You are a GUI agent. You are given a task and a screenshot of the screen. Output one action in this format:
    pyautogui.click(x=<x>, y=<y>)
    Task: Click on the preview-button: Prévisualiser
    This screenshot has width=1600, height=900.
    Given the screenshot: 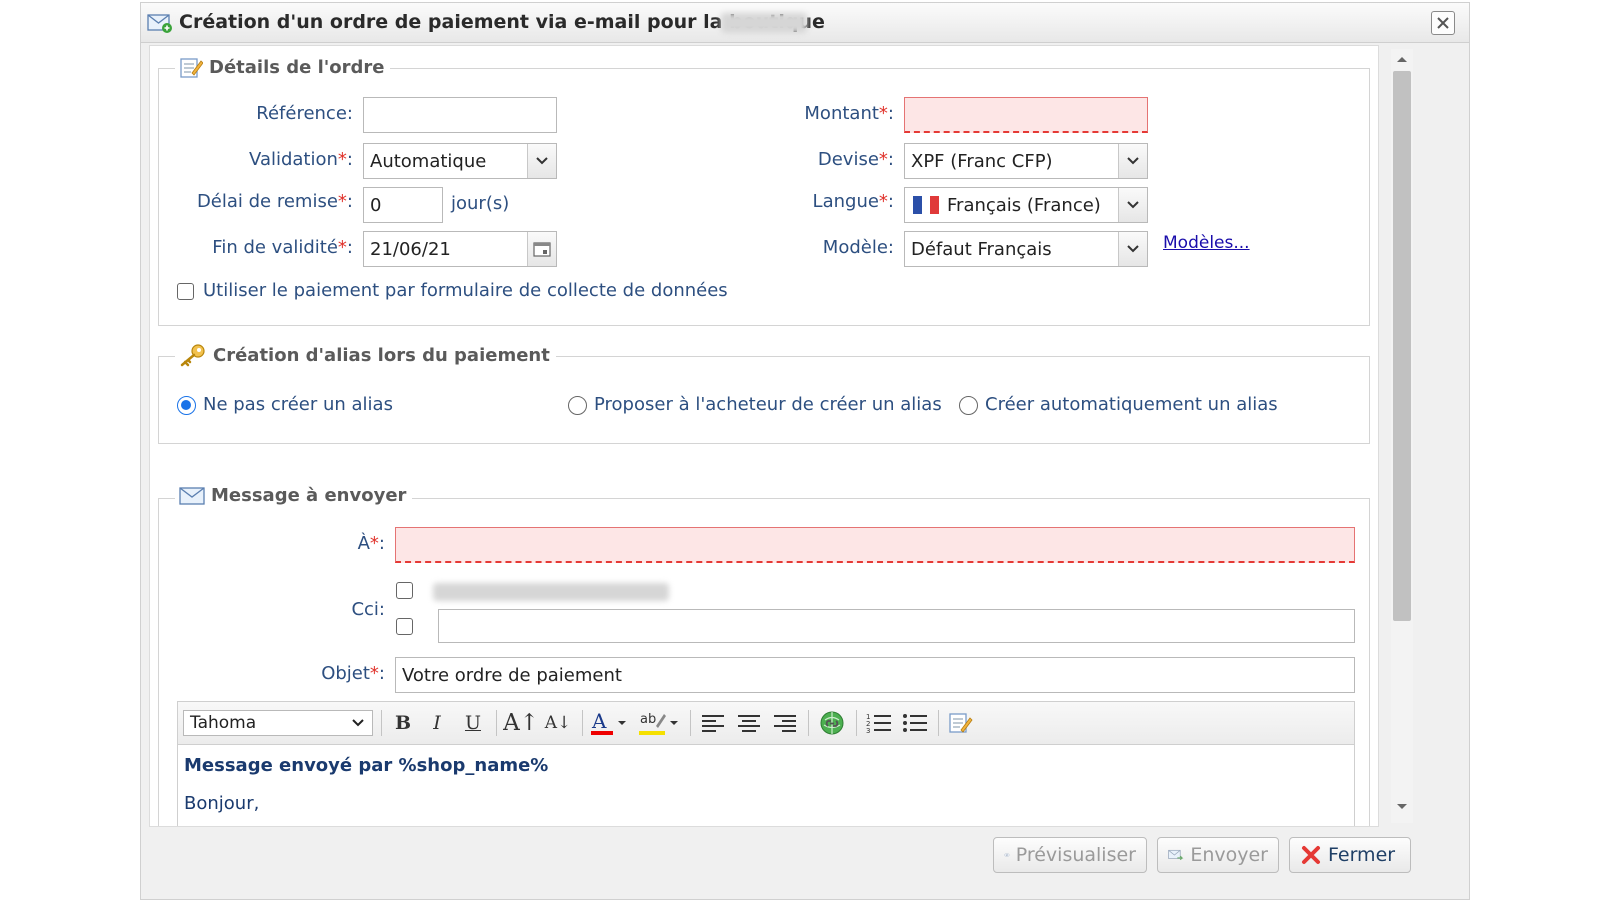 What is the action you would take?
    pyautogui.click(x=1070, y=855)
    